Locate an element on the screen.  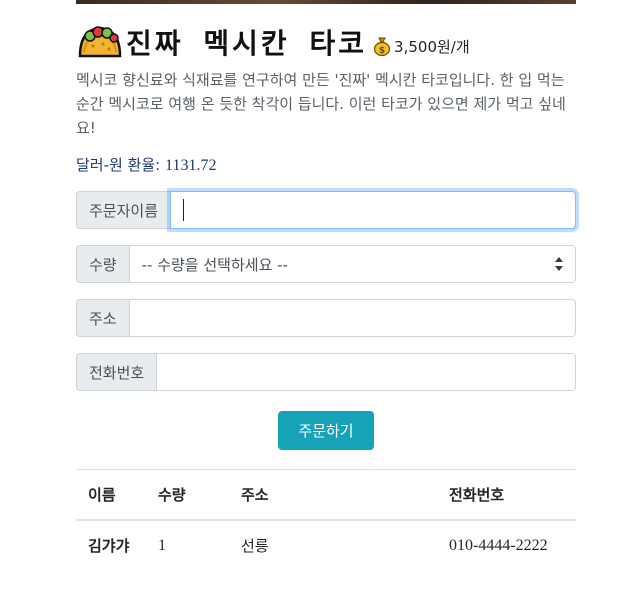
table-header-row: 이름 수량 주소 전화번호 is located at coordinates (326, 495).